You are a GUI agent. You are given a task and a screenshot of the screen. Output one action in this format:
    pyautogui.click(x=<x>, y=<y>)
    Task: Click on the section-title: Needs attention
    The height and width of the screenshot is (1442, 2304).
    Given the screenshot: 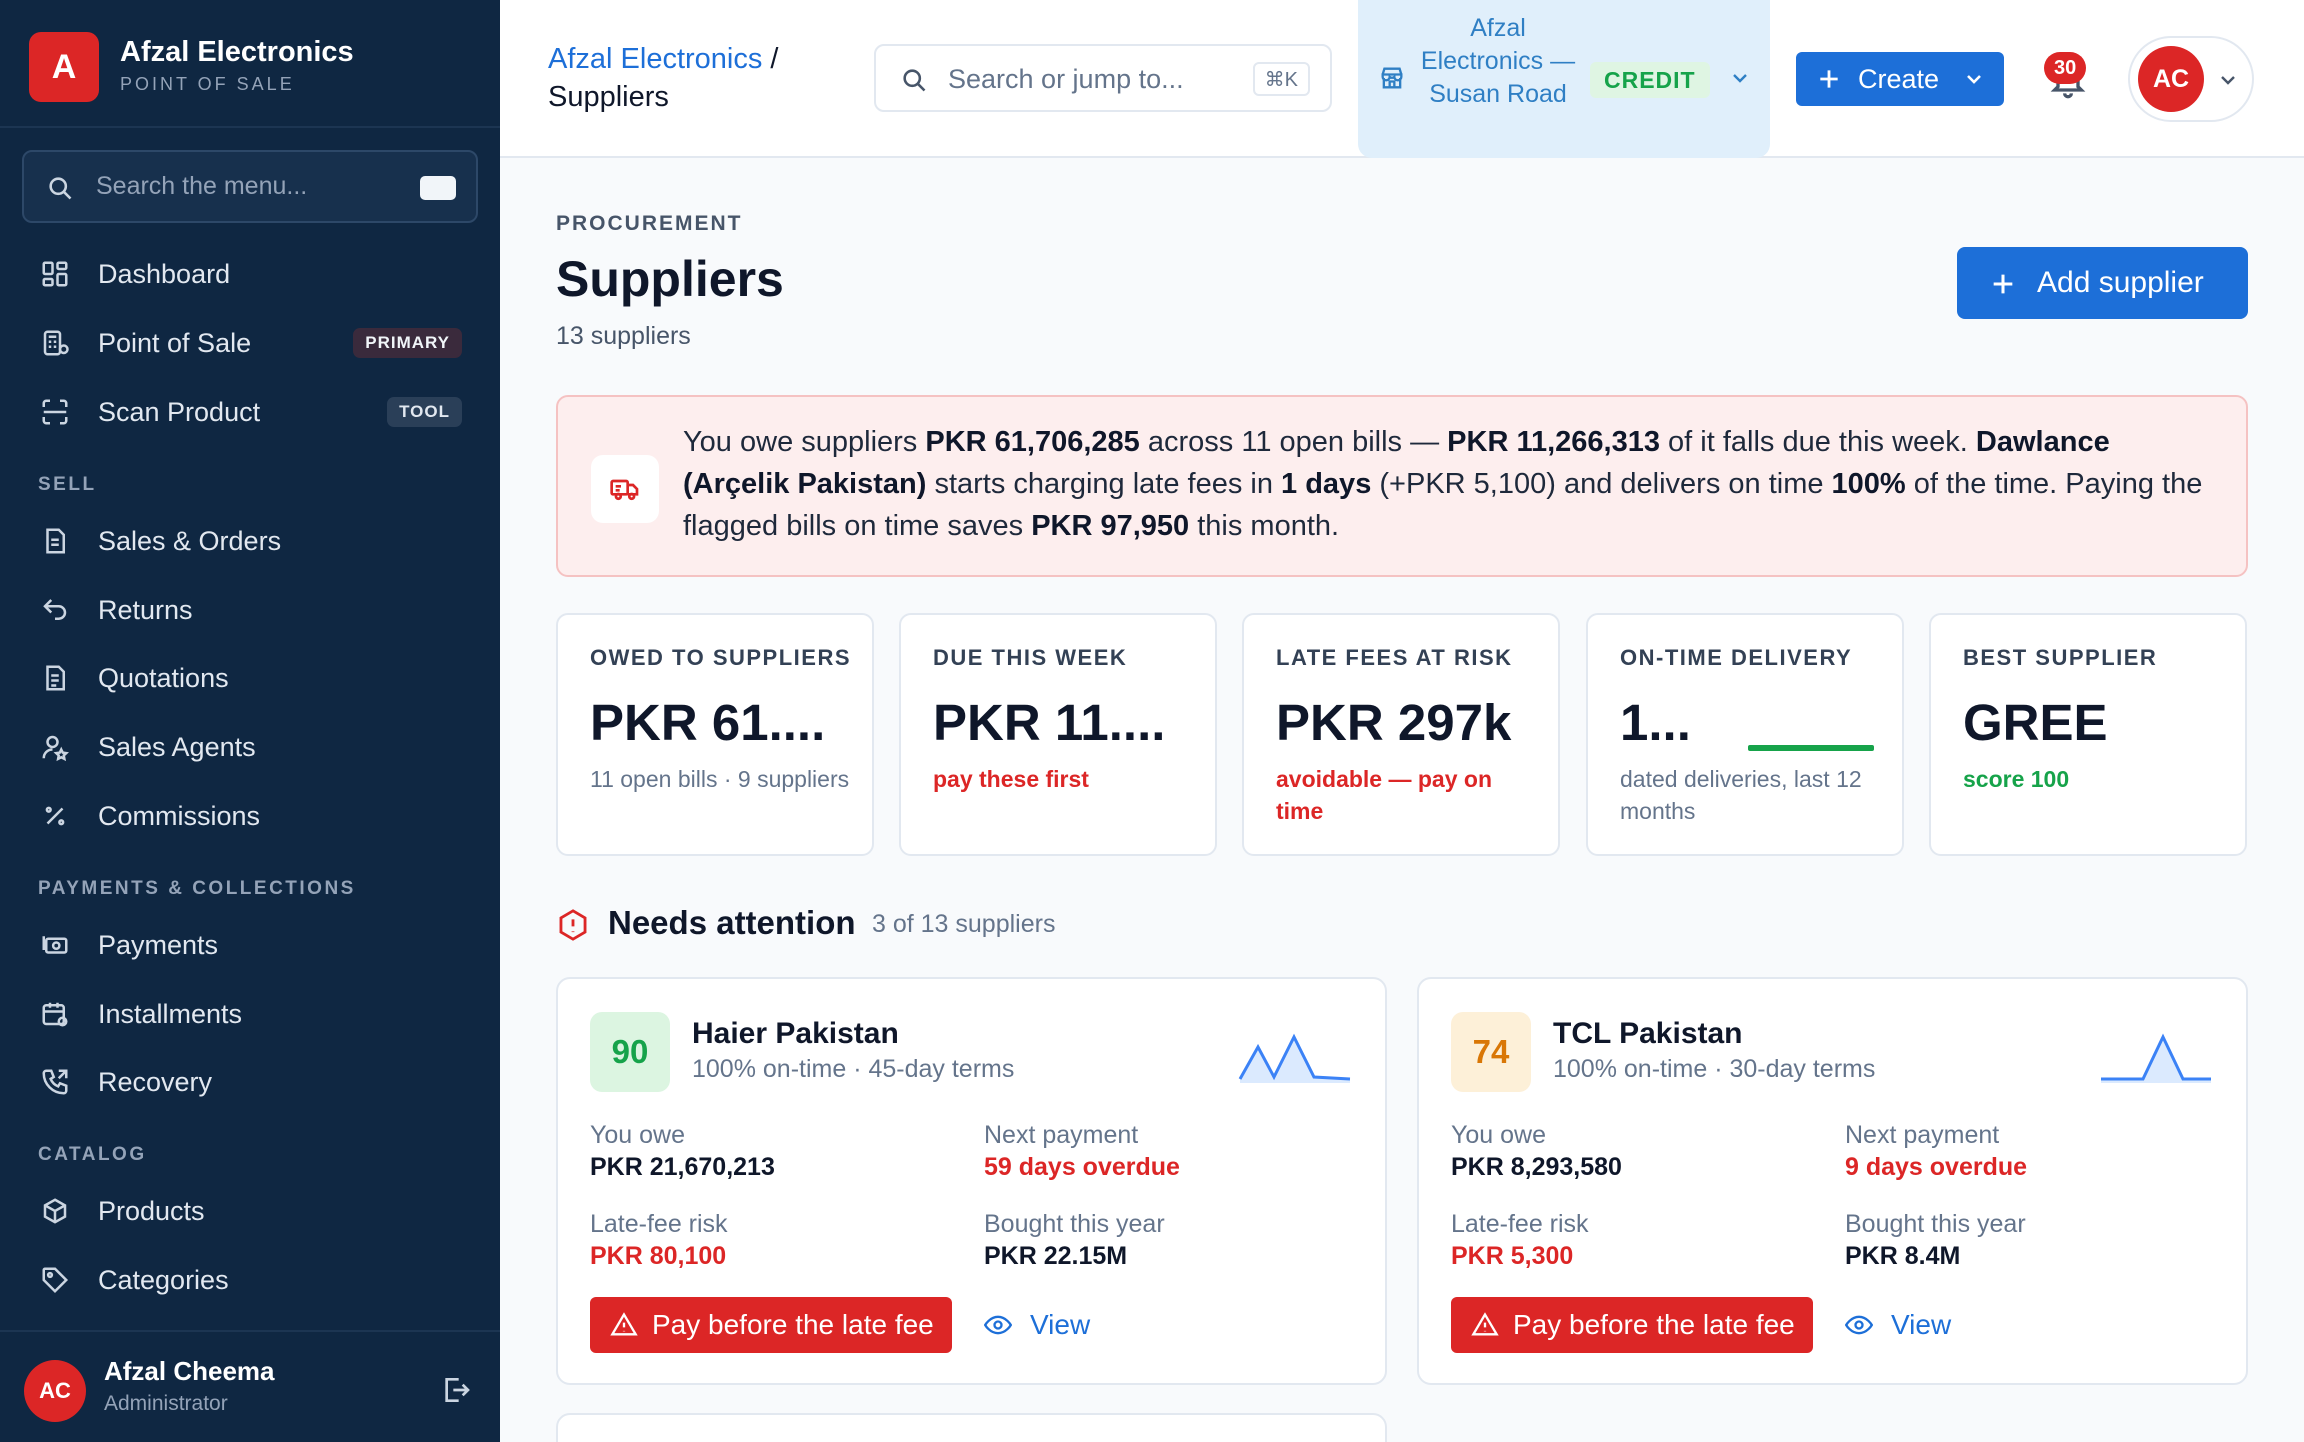 What is the action you would take?
    pyautogui.click(x=732, y=922)
    